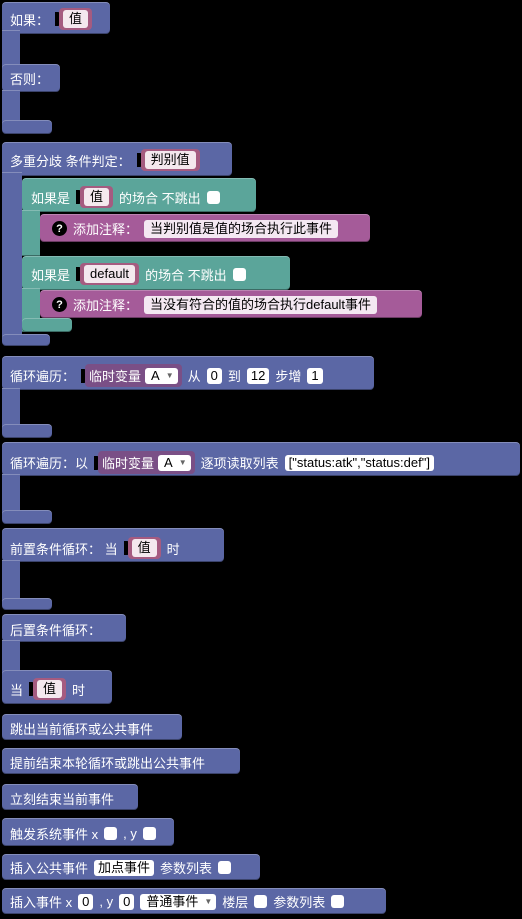  I want to click on foreach-variable: 临时变量 A ▼, so click(146, 462).